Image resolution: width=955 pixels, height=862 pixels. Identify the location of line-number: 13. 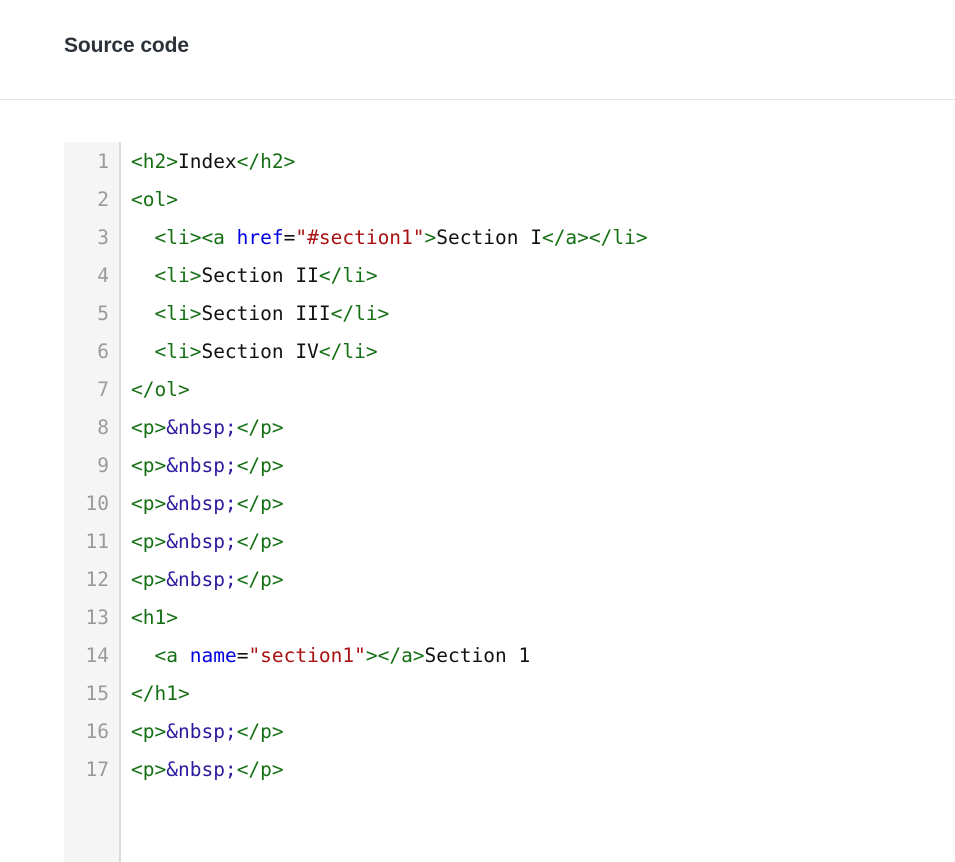
(97, 617).